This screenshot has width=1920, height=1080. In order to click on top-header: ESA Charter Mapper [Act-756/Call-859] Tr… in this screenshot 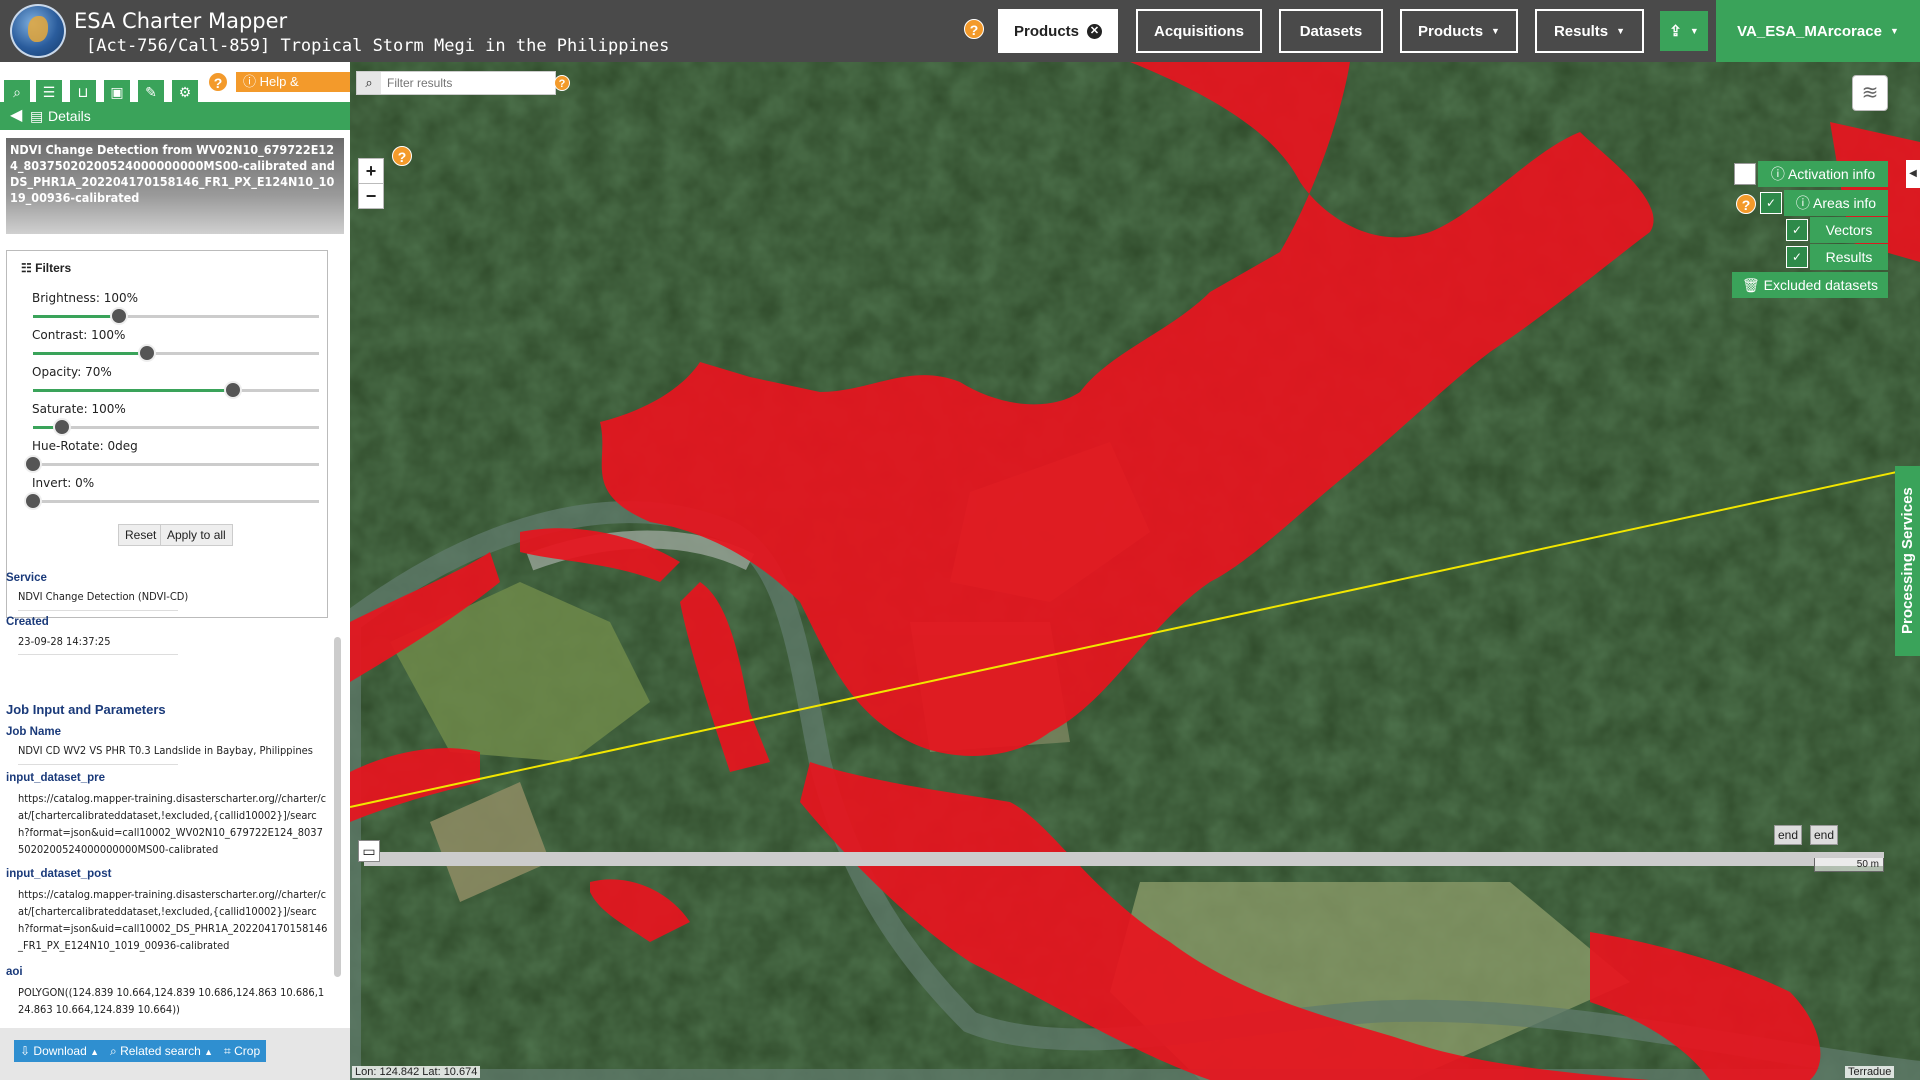, I will do `click(960, 31)`.